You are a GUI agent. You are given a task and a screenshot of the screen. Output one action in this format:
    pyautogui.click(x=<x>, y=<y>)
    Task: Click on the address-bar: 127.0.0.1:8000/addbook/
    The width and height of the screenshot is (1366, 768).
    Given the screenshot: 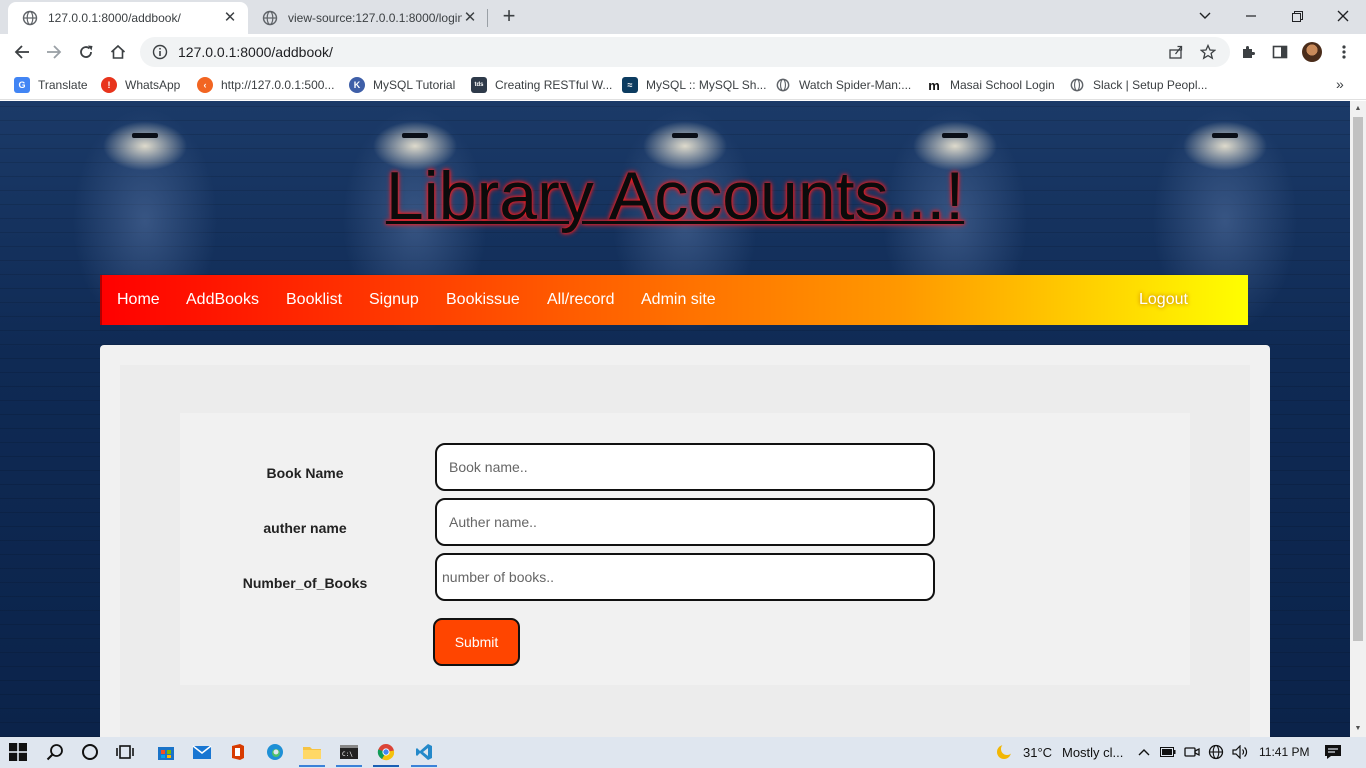 What is the action you would take?
    pyautogui.click(x=685, y=52)
    